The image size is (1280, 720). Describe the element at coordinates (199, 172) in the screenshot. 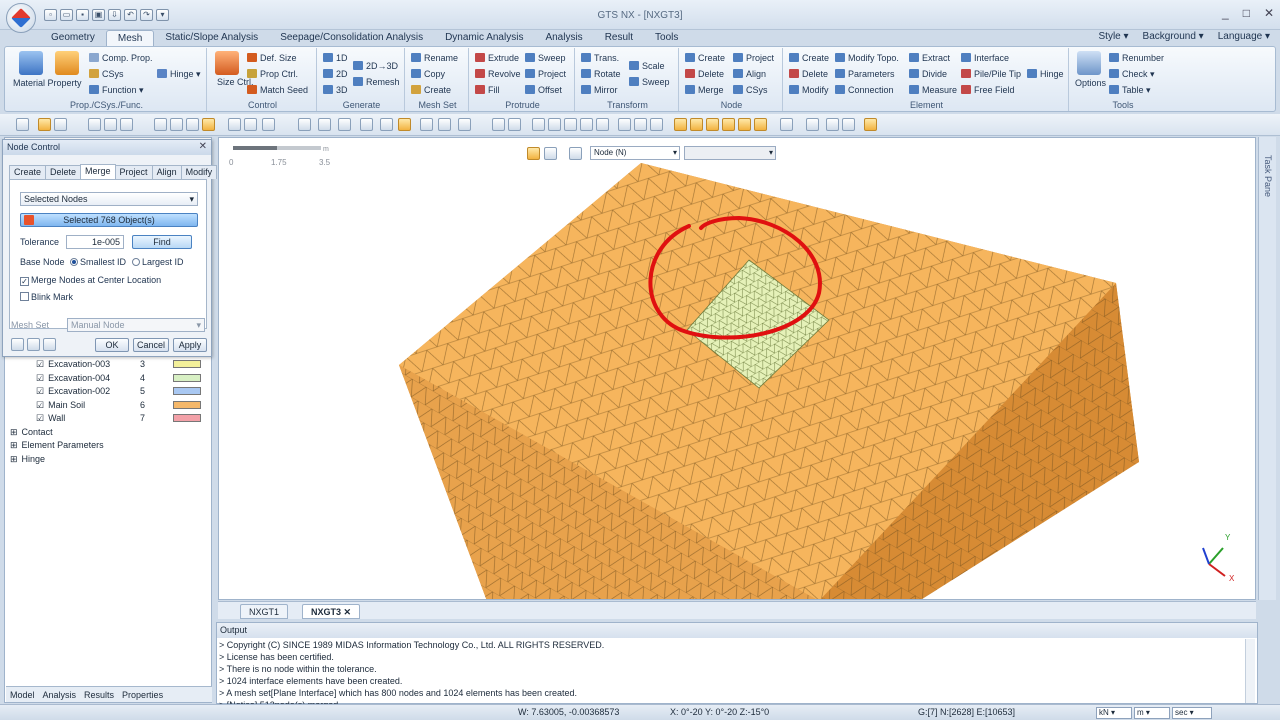

I see `tab-modify: Modify` at that location.